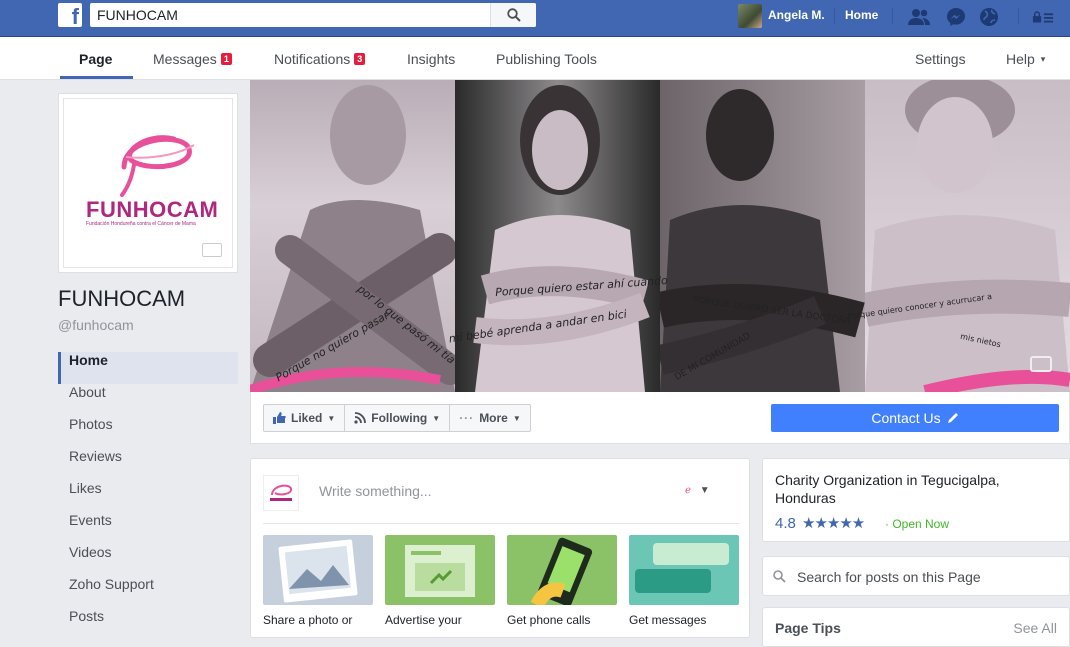 Image resolution: width=1070 pixels, height=647 pixels. I want to click on liked-button: Liked ▼, so click(305, 418).